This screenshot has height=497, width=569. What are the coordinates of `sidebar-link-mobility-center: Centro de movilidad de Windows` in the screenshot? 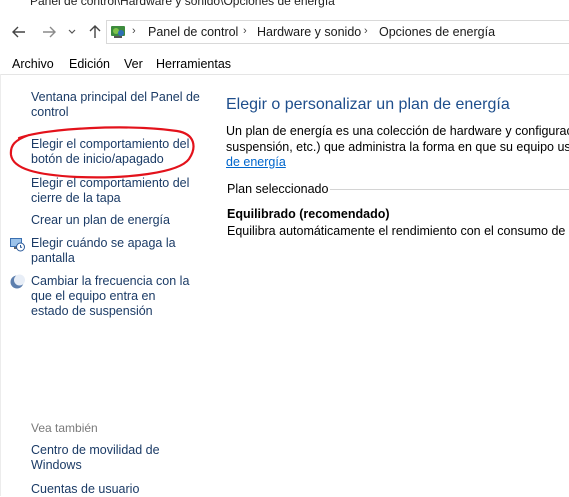 It's located at (106, 458).